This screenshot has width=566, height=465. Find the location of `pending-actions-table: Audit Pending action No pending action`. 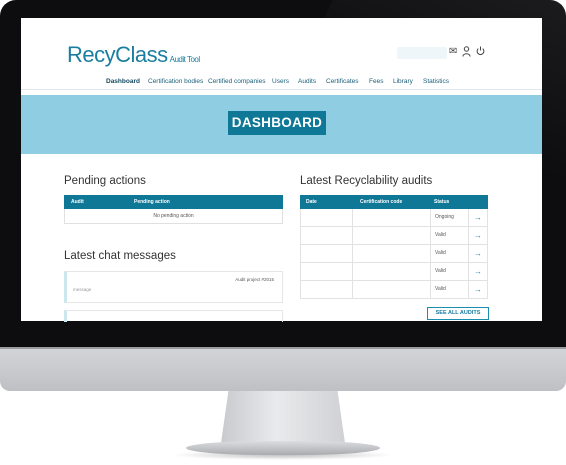

pending-actions-table: Audit Pending action No pending action is located at coordinates (173, 209).